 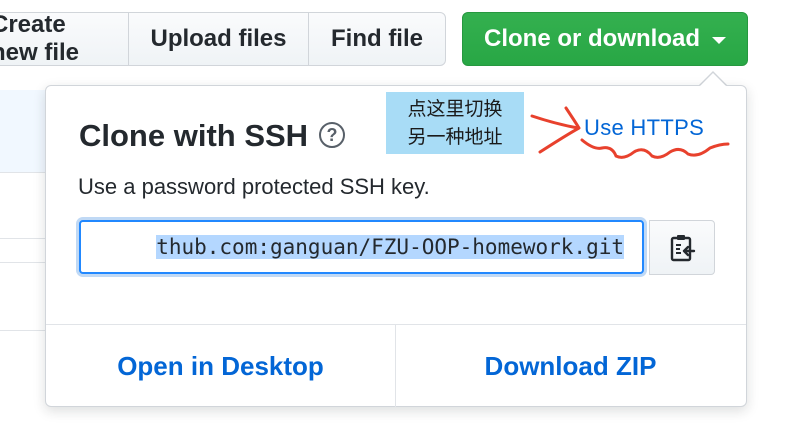 What do you see at coordinates (254, 186) in the screenshot?
I see `ssh-description: Use a password protected SSH key.` at bounding box center [254, 186].